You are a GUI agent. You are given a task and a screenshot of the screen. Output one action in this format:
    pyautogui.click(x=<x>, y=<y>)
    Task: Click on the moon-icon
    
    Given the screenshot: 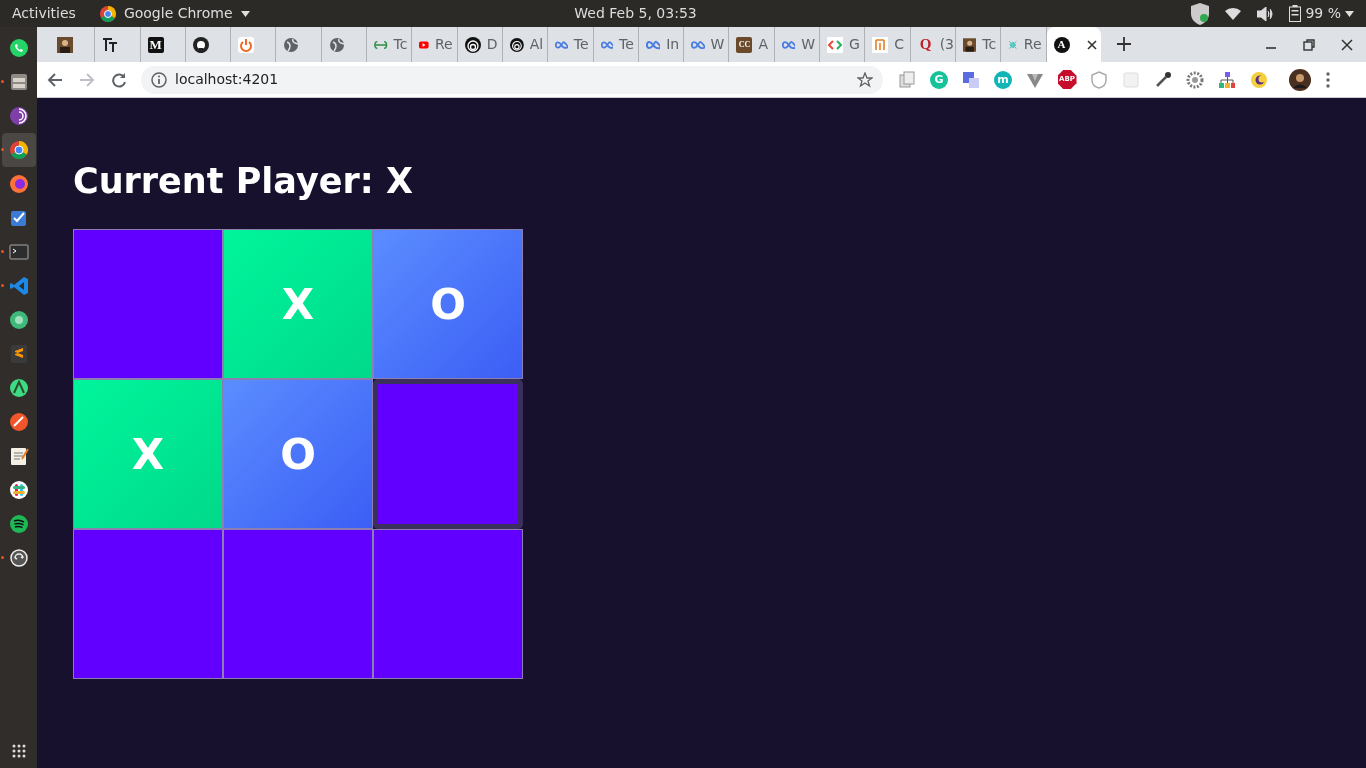 What is the action you would take?
    pyautogui.click(x=1259, y=79)
    